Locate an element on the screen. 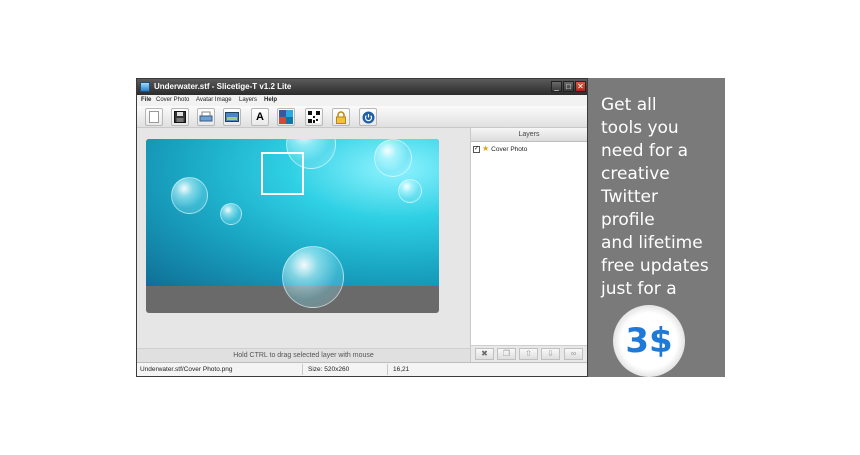 Image resolution: width=860 pixels, height=455 pixels. move-up-icon: ⇧ is located at coordinates (528, 353).